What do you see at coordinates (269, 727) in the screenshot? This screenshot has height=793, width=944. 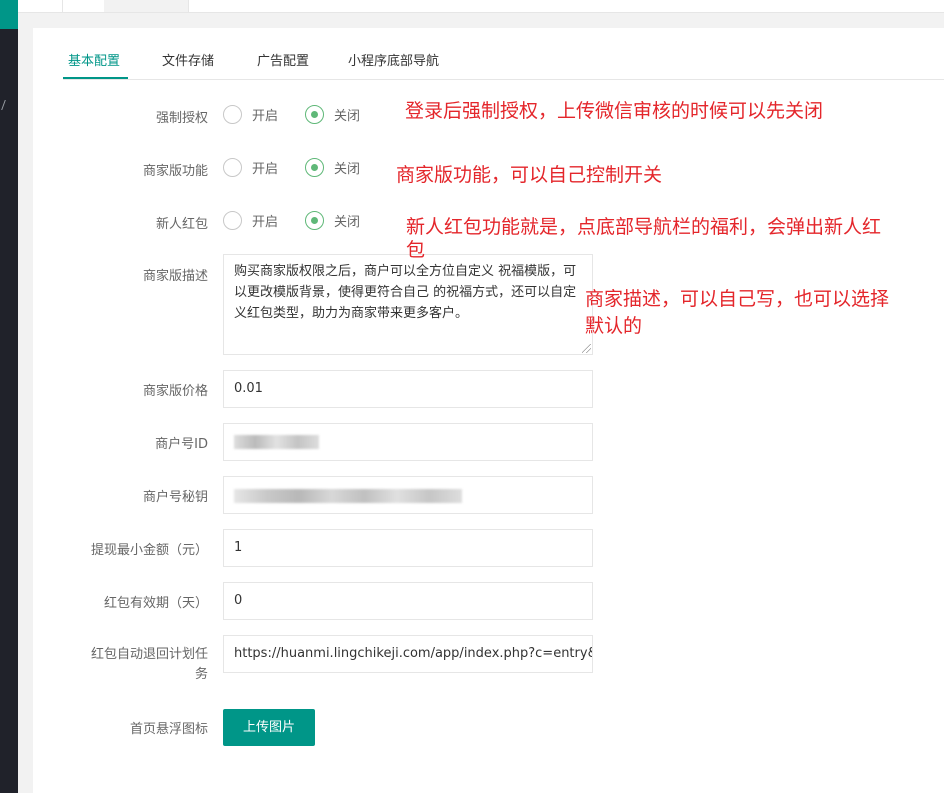 I see `upload-image-button: 上传图片` at bounding box center [269, 727].